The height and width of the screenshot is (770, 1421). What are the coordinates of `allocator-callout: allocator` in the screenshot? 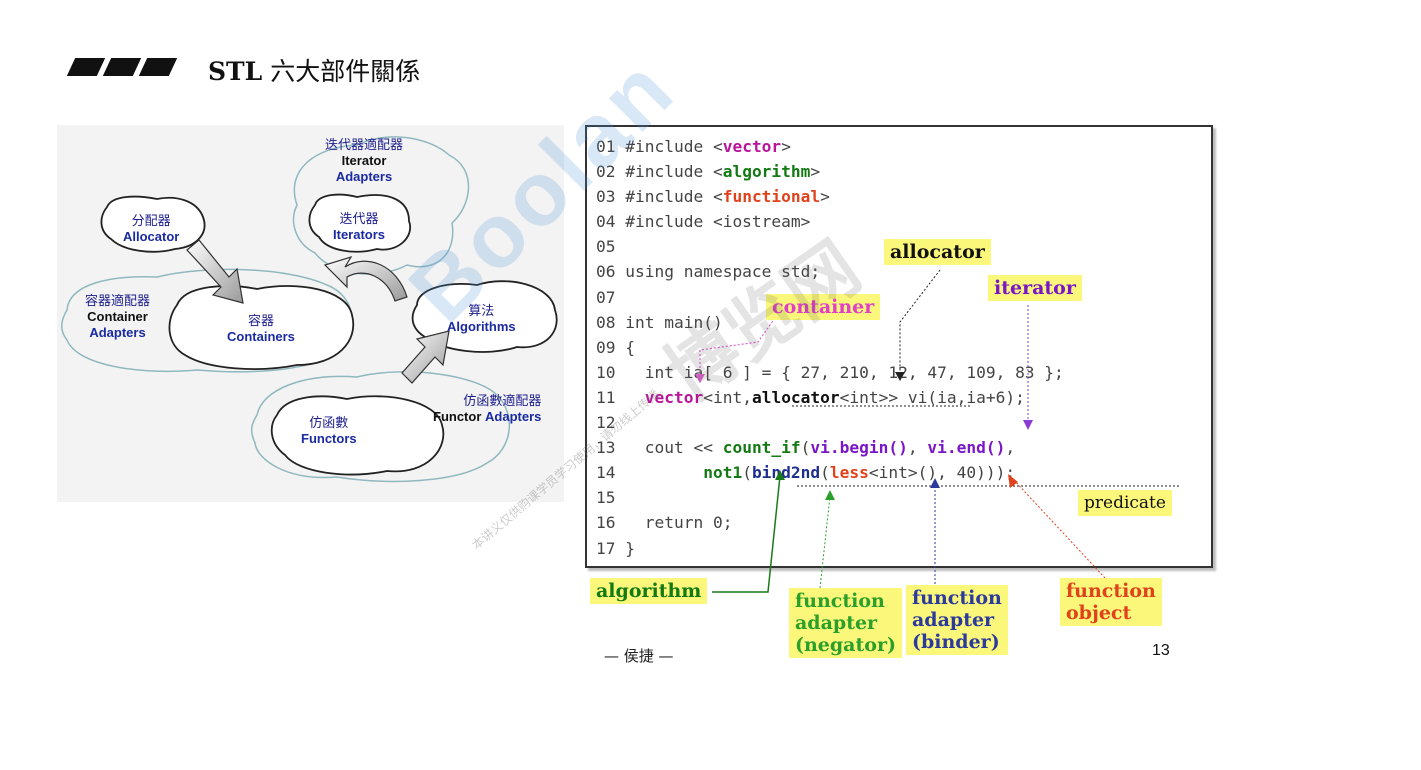 It's located at (937, 252).